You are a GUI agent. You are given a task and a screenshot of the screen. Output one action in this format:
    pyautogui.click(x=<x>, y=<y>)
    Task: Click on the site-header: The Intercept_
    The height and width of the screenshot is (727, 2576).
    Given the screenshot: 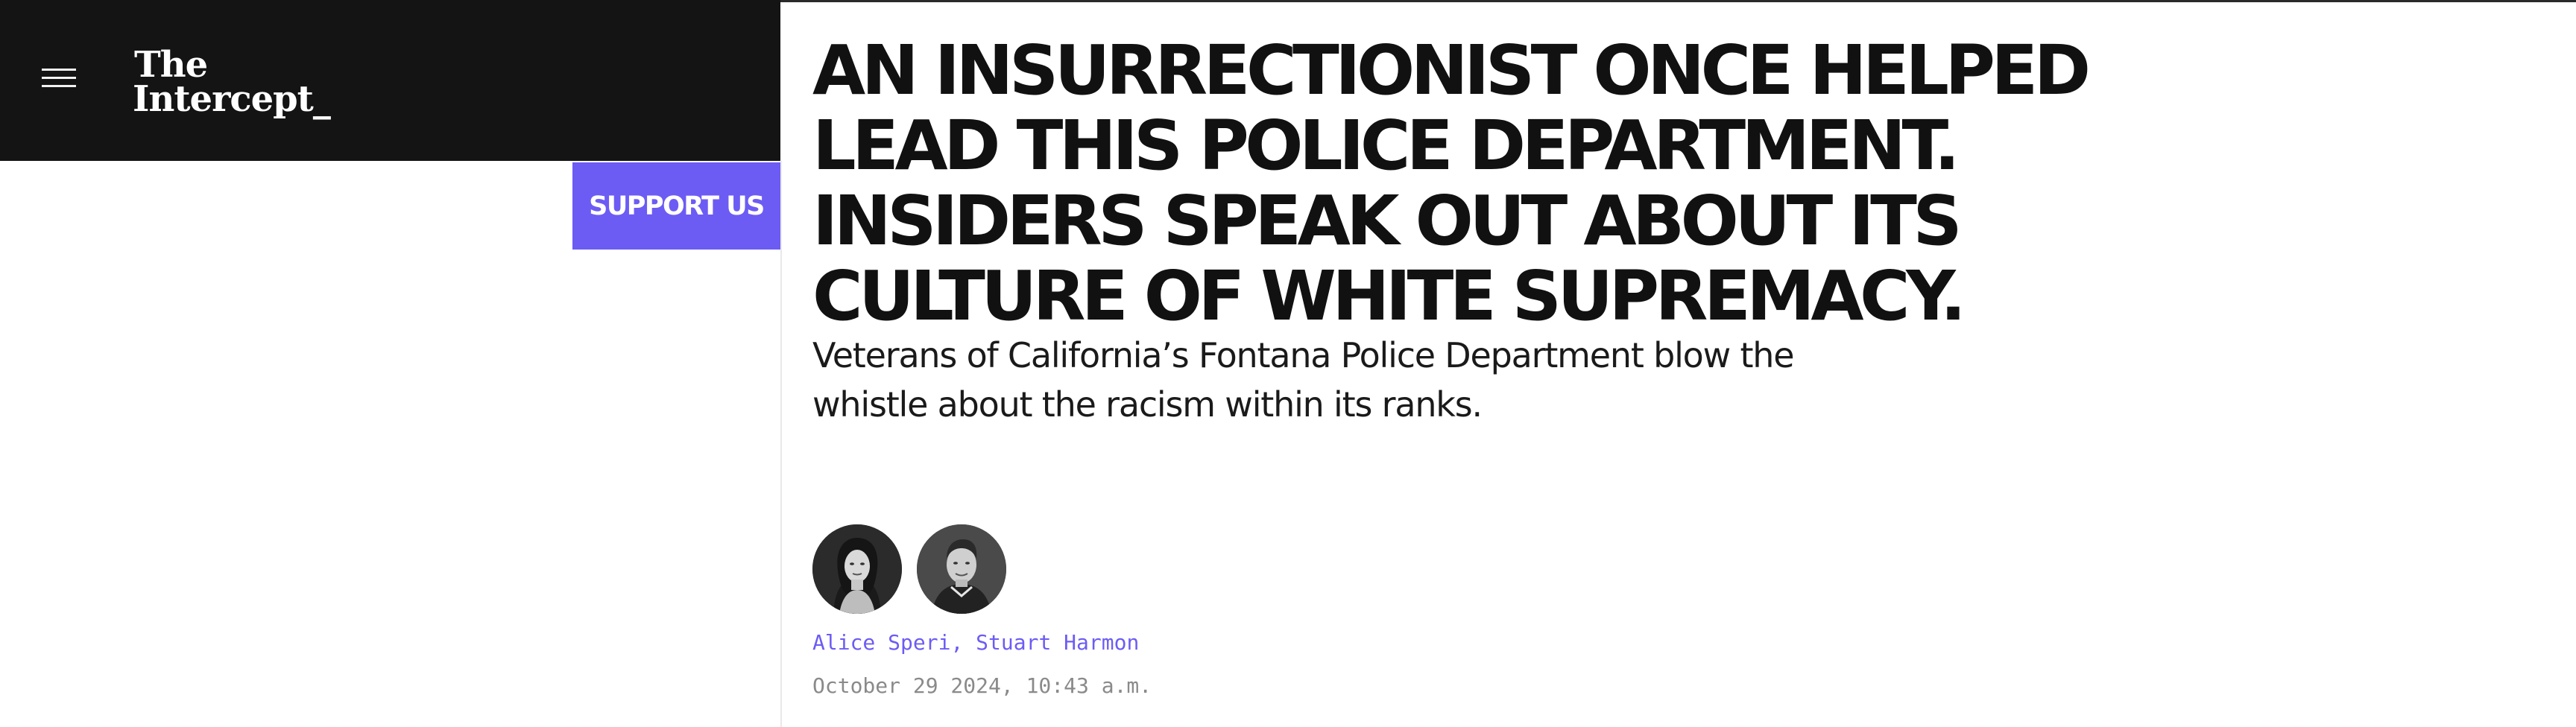 What is the action you would take?
    pyautogui.click(x=390, y=80)
    